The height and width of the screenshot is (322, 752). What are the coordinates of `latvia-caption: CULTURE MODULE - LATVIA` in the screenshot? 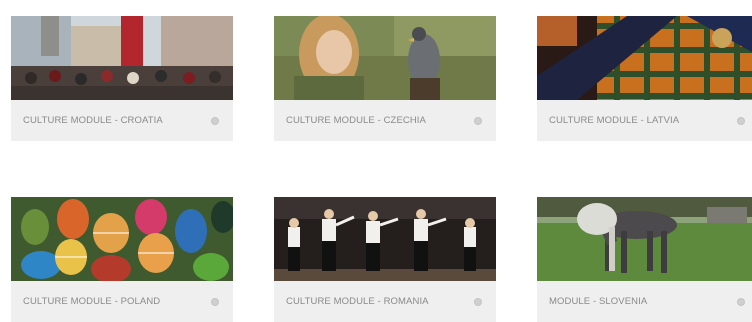 It's located at (644, 120).